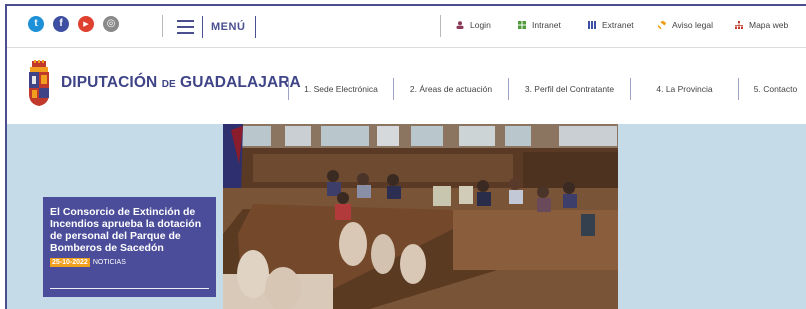  Describe the element at coordinates (569, 89) in the screenshot. I see `nav-item-perfil-contratante: 3. Perfil del Contratante` at that location.